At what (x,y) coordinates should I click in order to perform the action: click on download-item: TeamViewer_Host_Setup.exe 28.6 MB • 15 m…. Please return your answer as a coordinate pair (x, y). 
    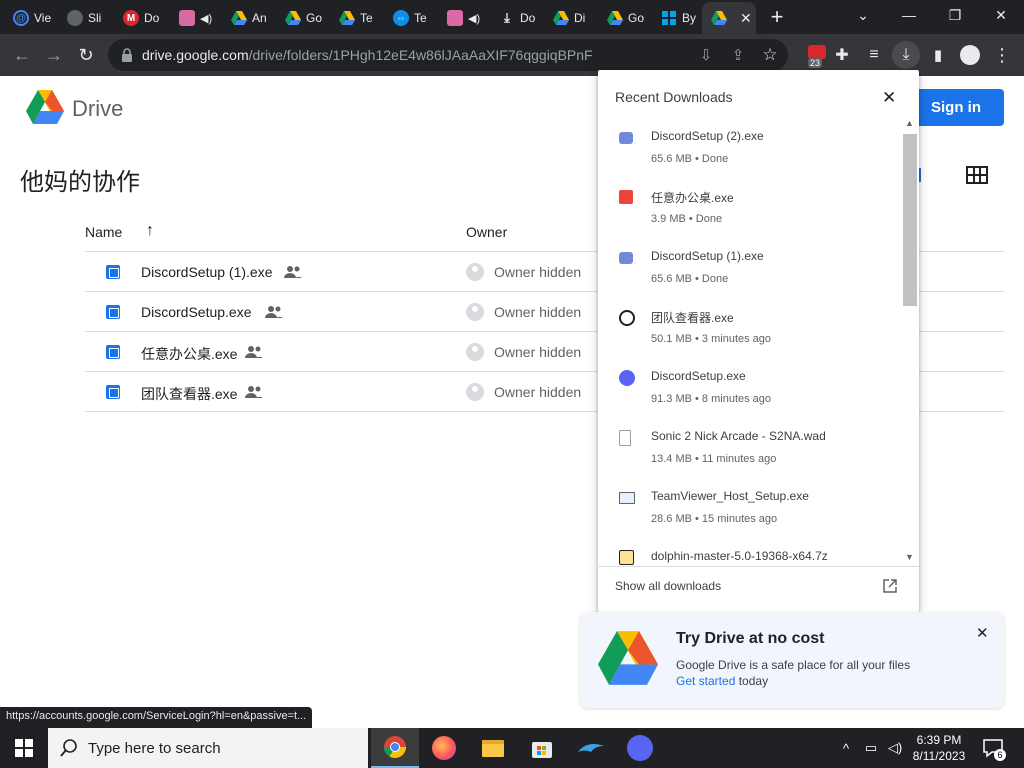
    Looking at the image, I should click on (750, 512).